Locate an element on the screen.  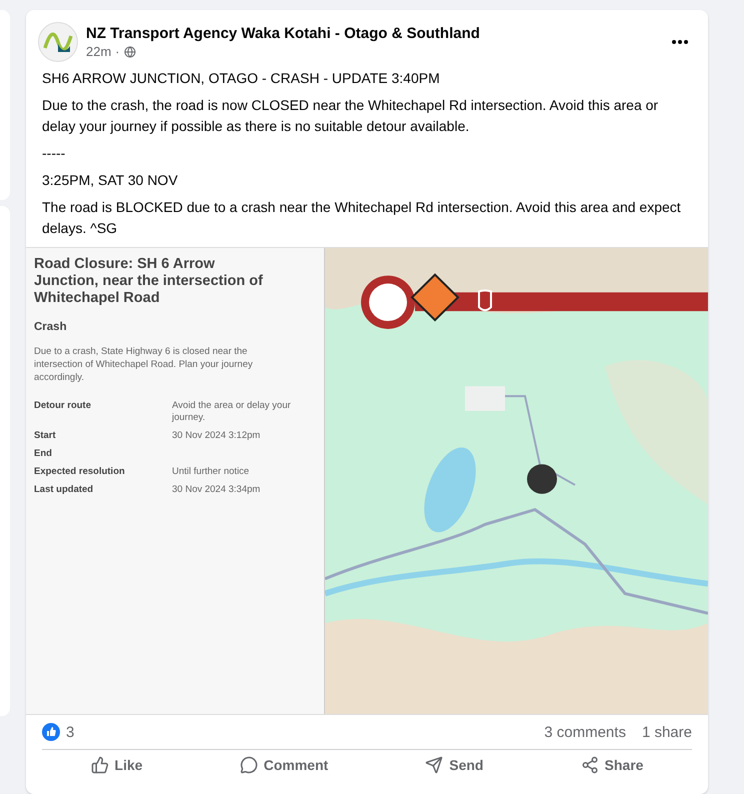
logo-icon is located at coordinates (58, 42).